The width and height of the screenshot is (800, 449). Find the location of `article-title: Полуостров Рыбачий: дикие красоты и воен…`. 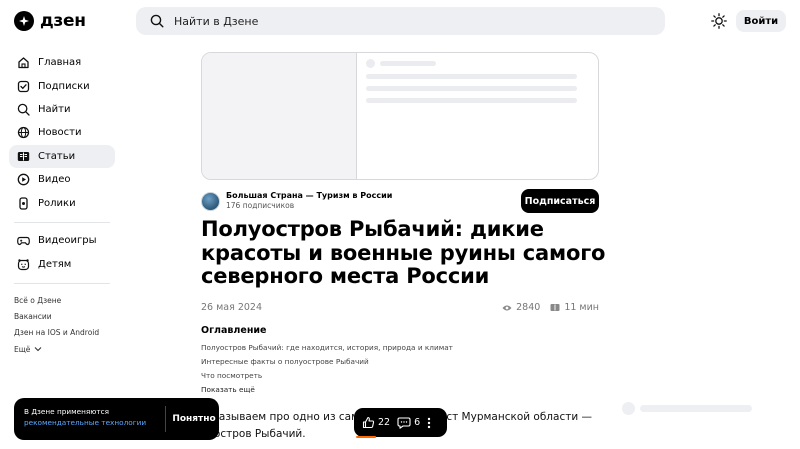

article-title: Полуостров Рыбачий: дикие красоты и воен… is located at coordinates (403, 252).